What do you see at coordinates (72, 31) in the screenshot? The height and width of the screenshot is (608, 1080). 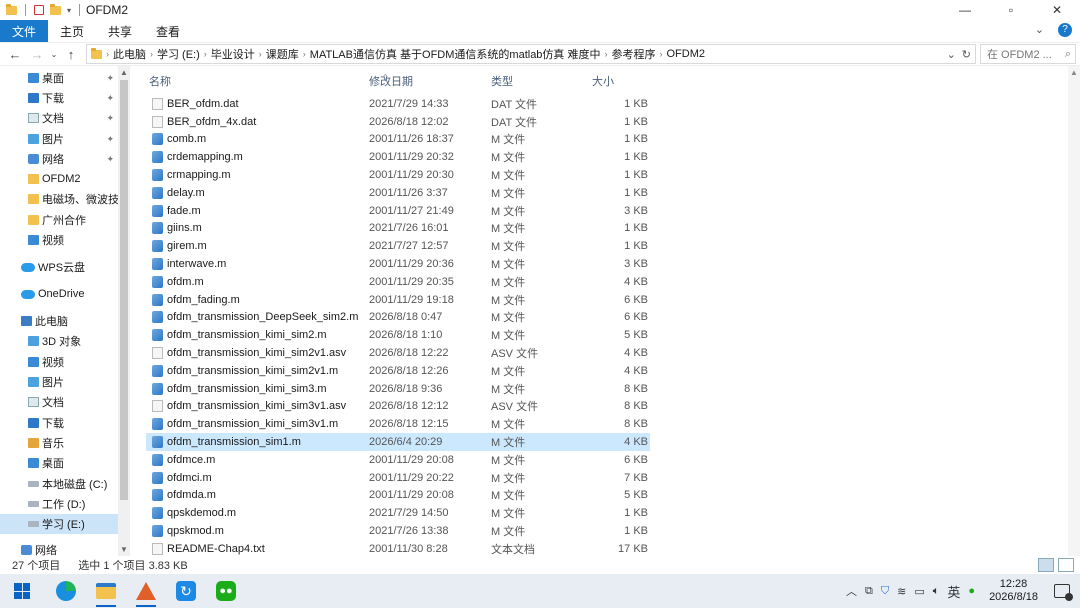 I see `tab-home: 主页` at bounding box center [72, 31].